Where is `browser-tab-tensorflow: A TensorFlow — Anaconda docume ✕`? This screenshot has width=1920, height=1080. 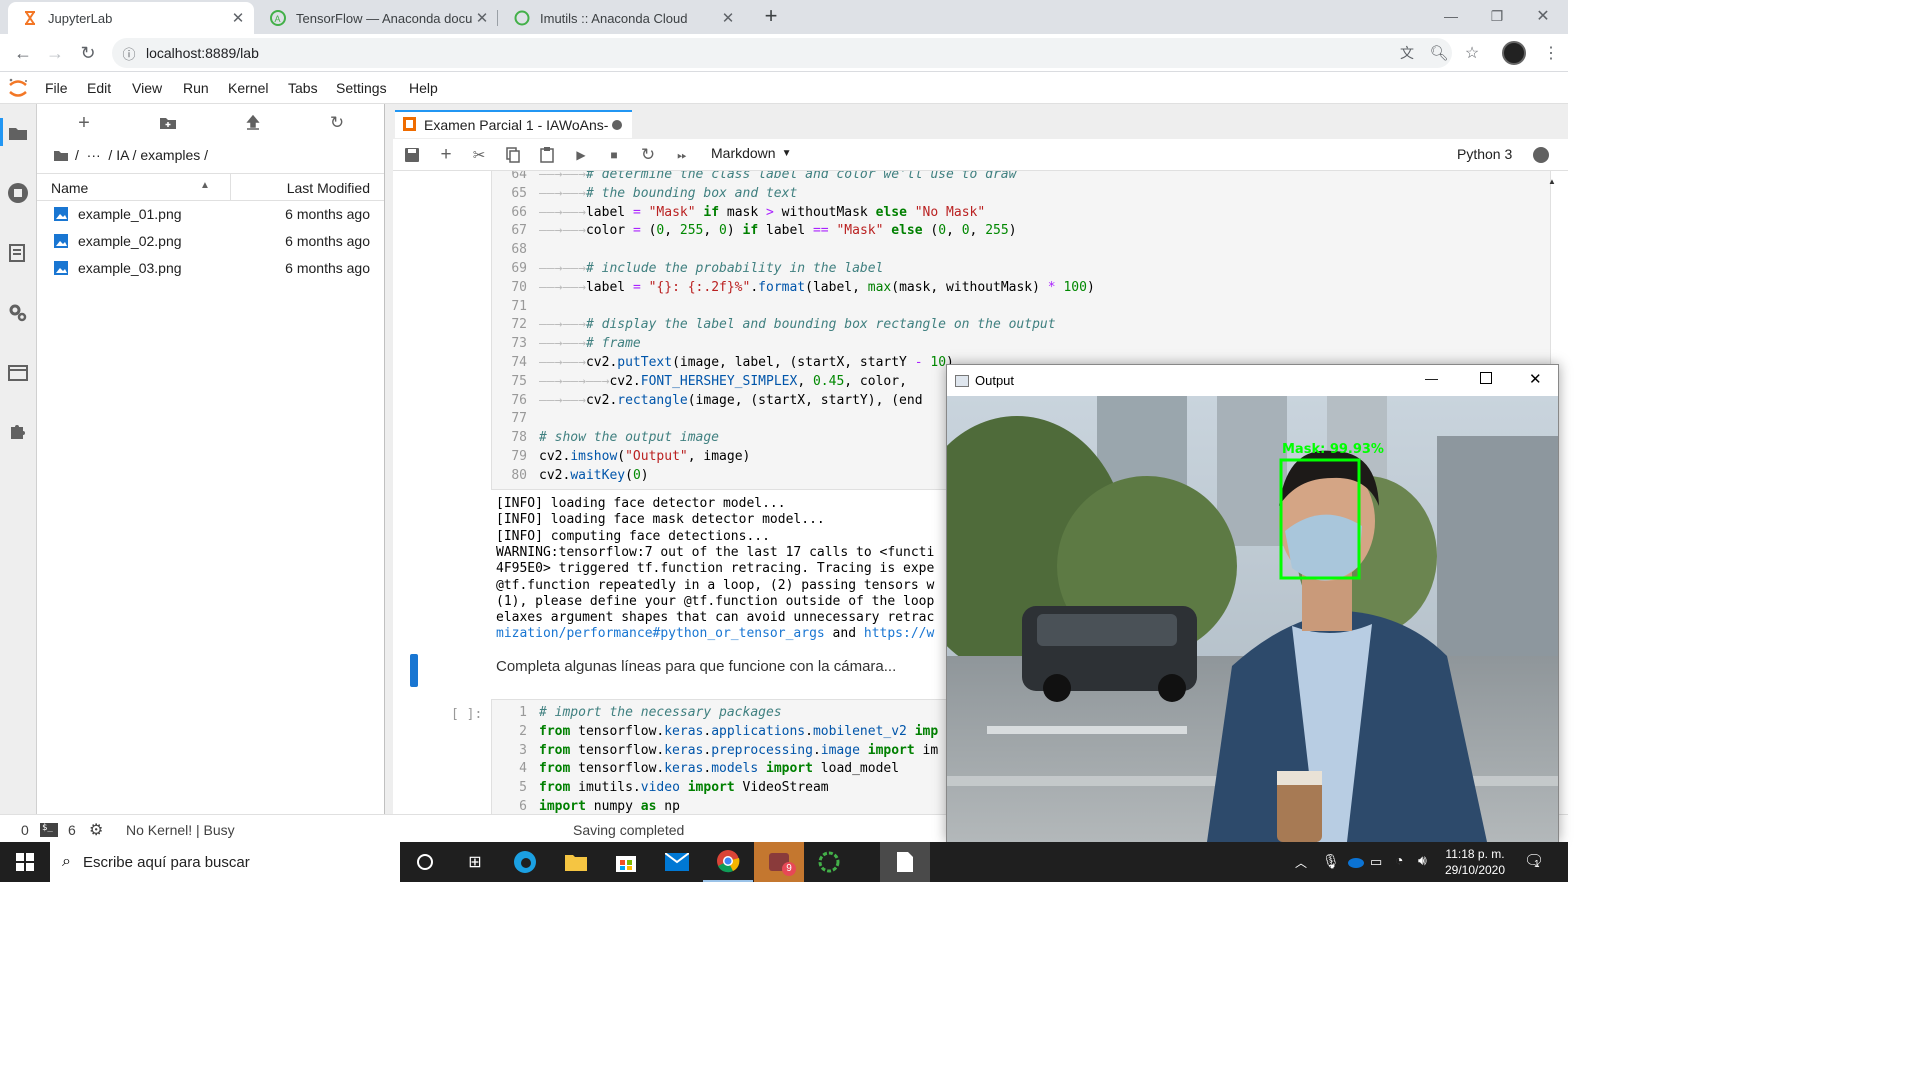
browser-tab-tensorflow: A TensorFlow — Anaconda docume ✕ is located at coordinates (377, 18).